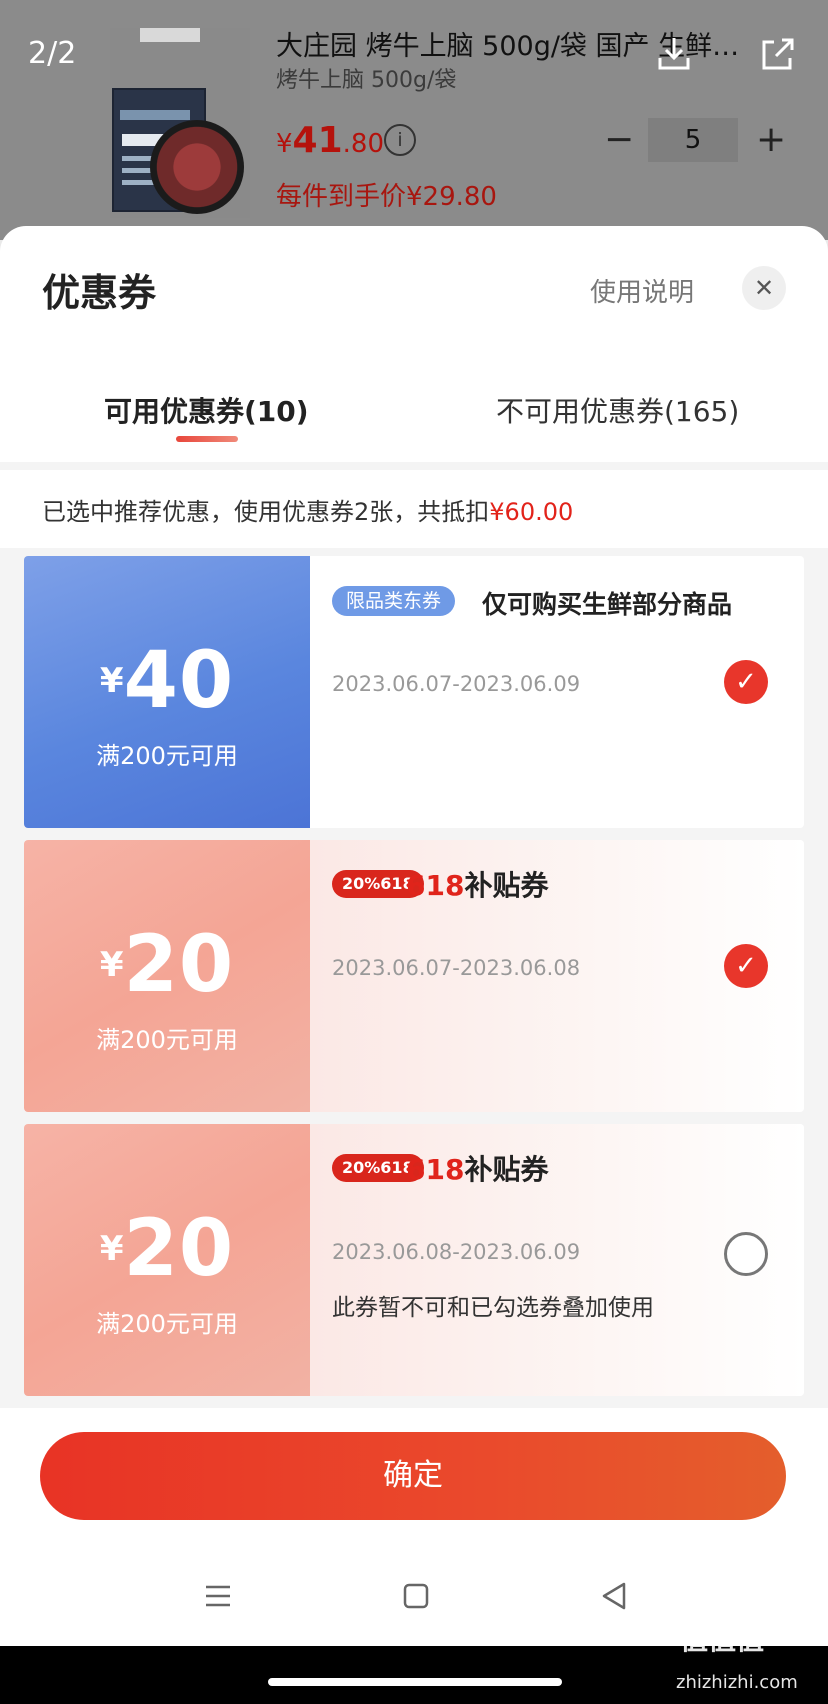  Describe the element at coordinates (266, 512) in the screenshot. I see `summary-text: 已选中推荐优惠，使用优惠券2张，共抵扣` at that location.